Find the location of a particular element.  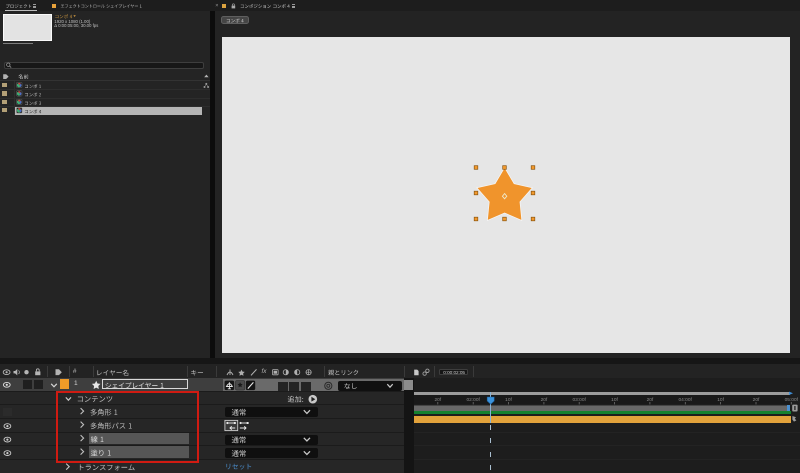

svg-text: 04:00f is located at coordinates (686, 400).